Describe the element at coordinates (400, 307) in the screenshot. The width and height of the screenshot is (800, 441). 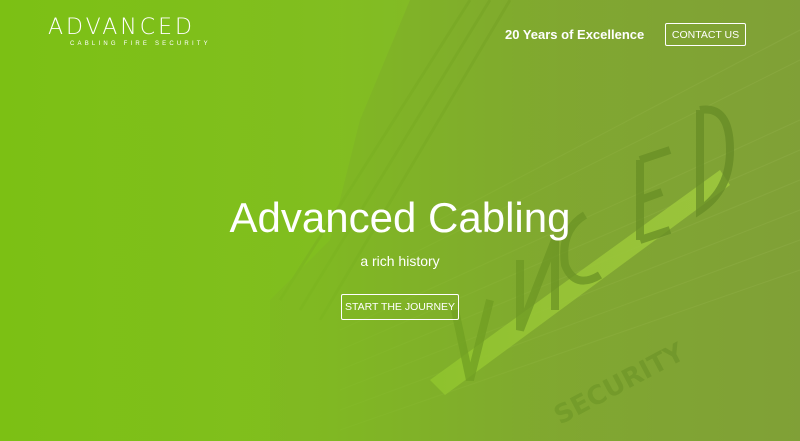
I see `start-the-journey-button: START THE JOURNEY` at that location.